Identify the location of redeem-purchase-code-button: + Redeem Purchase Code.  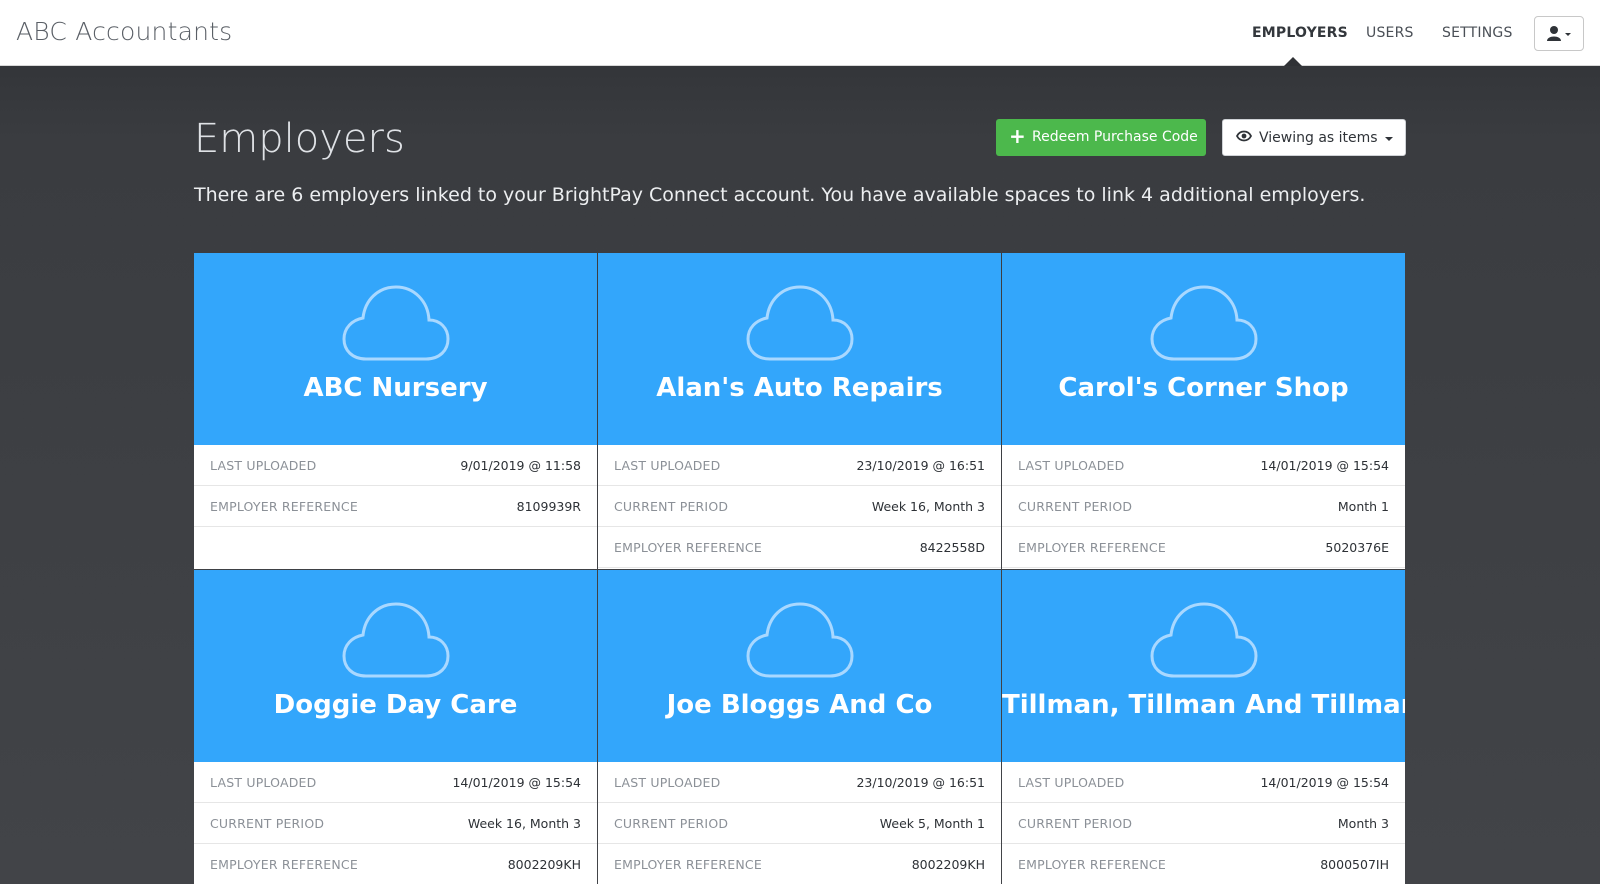
(1101, 137).